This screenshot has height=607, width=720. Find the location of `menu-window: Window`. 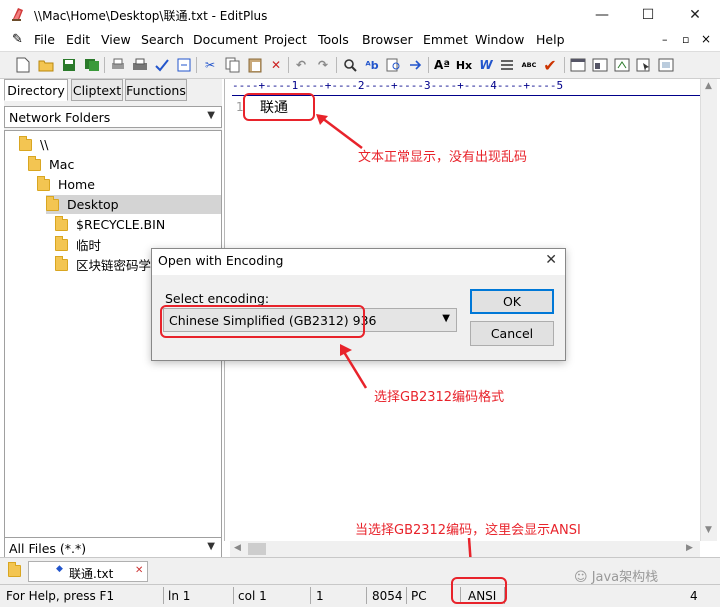

menu-window: Window is located at coordinates (499, 39).